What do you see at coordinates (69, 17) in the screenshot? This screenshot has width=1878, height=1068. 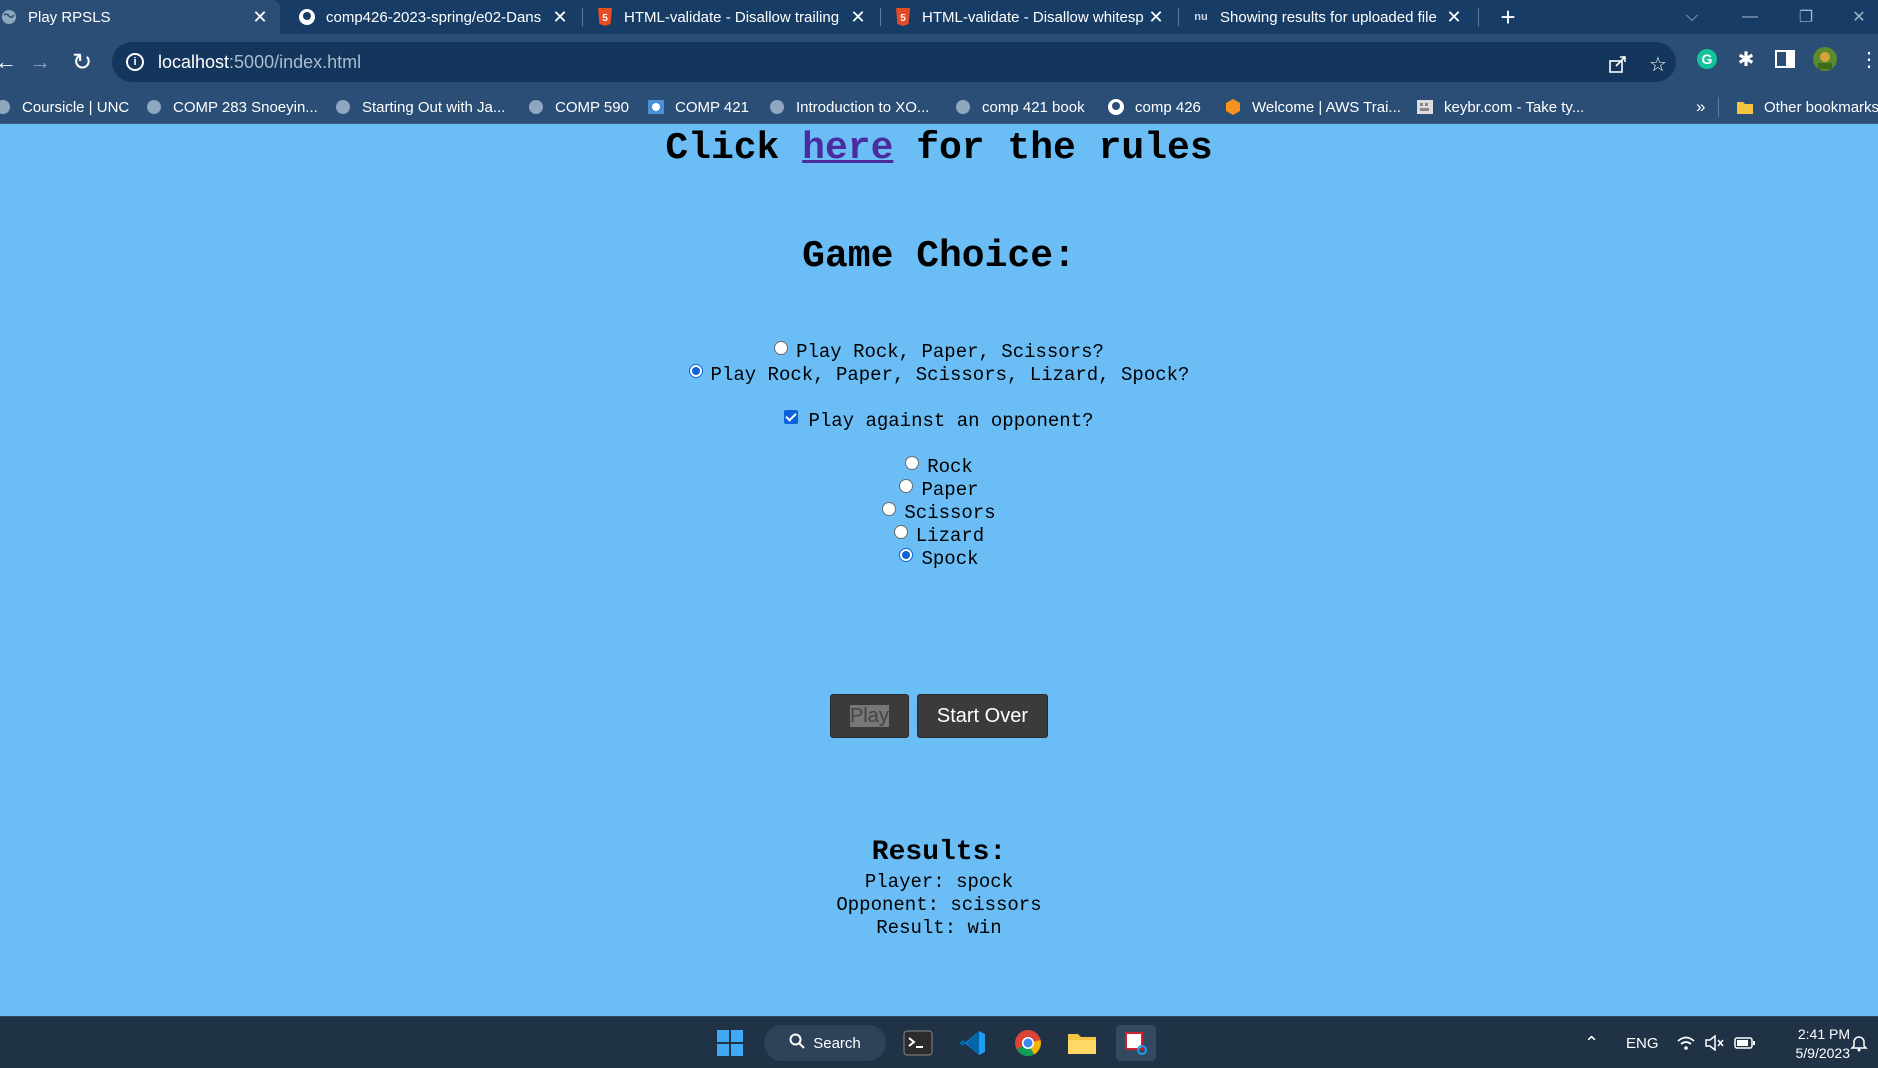 I see `tab-title: Play RPSLS` at bounding box center [69, 17].